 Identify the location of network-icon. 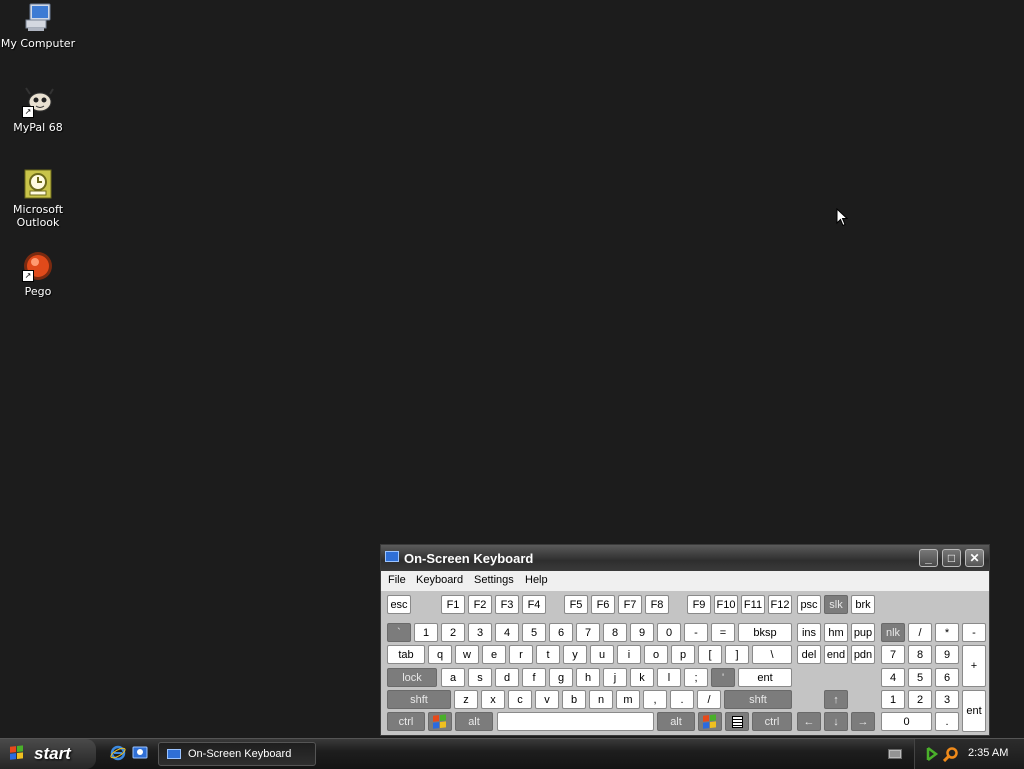
(932, 754).